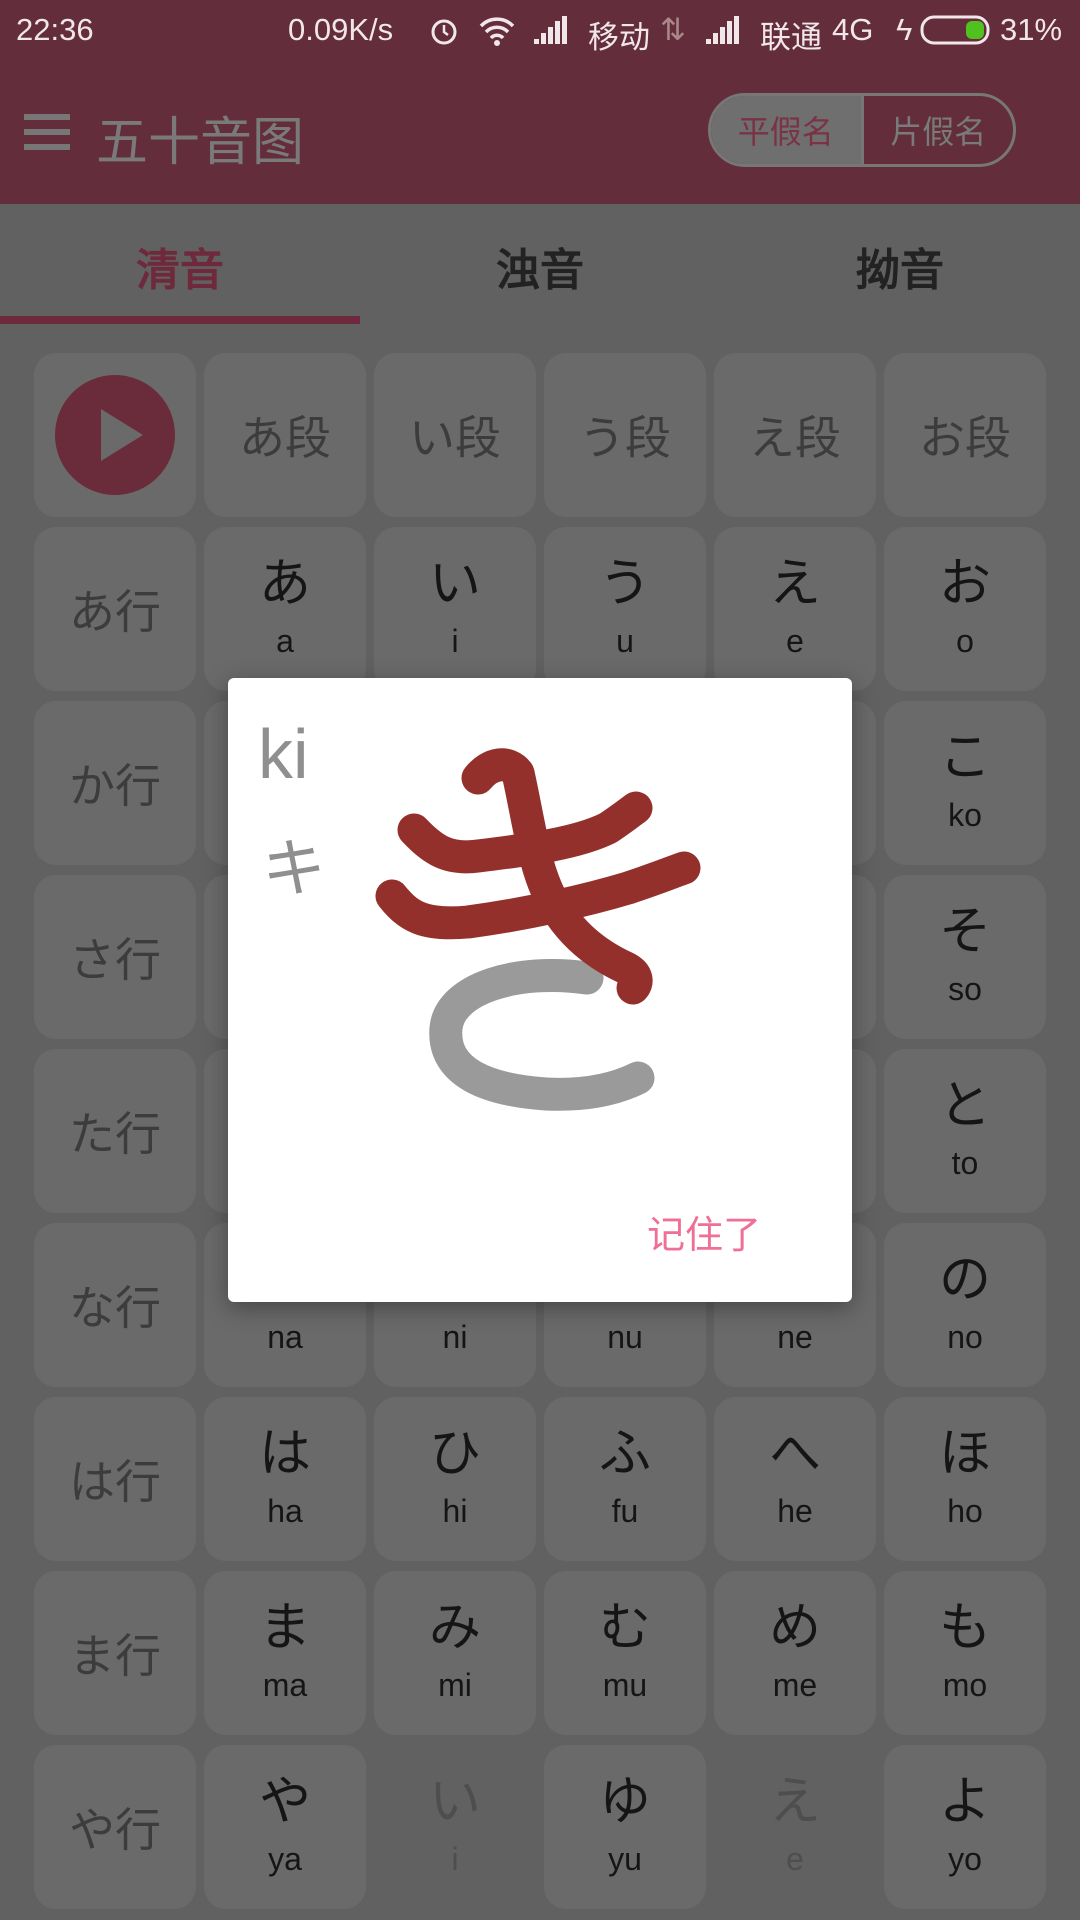 This screenshot has height=1920, width=1080. I want to click on tab-seion: 清音, so click(180, 266).